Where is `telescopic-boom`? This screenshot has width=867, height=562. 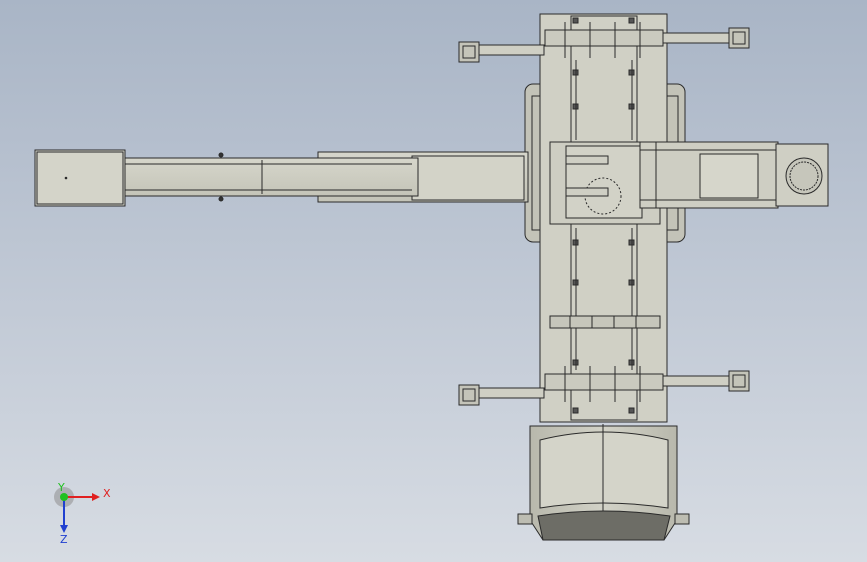 telescopic-boom is located at coordinates (325, 177).